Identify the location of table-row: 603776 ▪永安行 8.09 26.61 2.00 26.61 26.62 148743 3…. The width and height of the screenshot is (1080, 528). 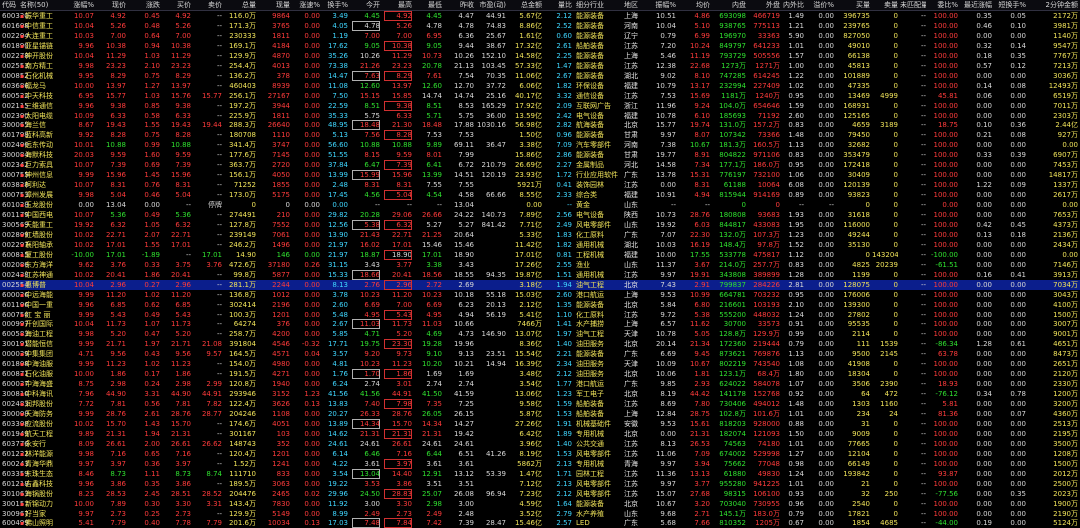
(540, 444).